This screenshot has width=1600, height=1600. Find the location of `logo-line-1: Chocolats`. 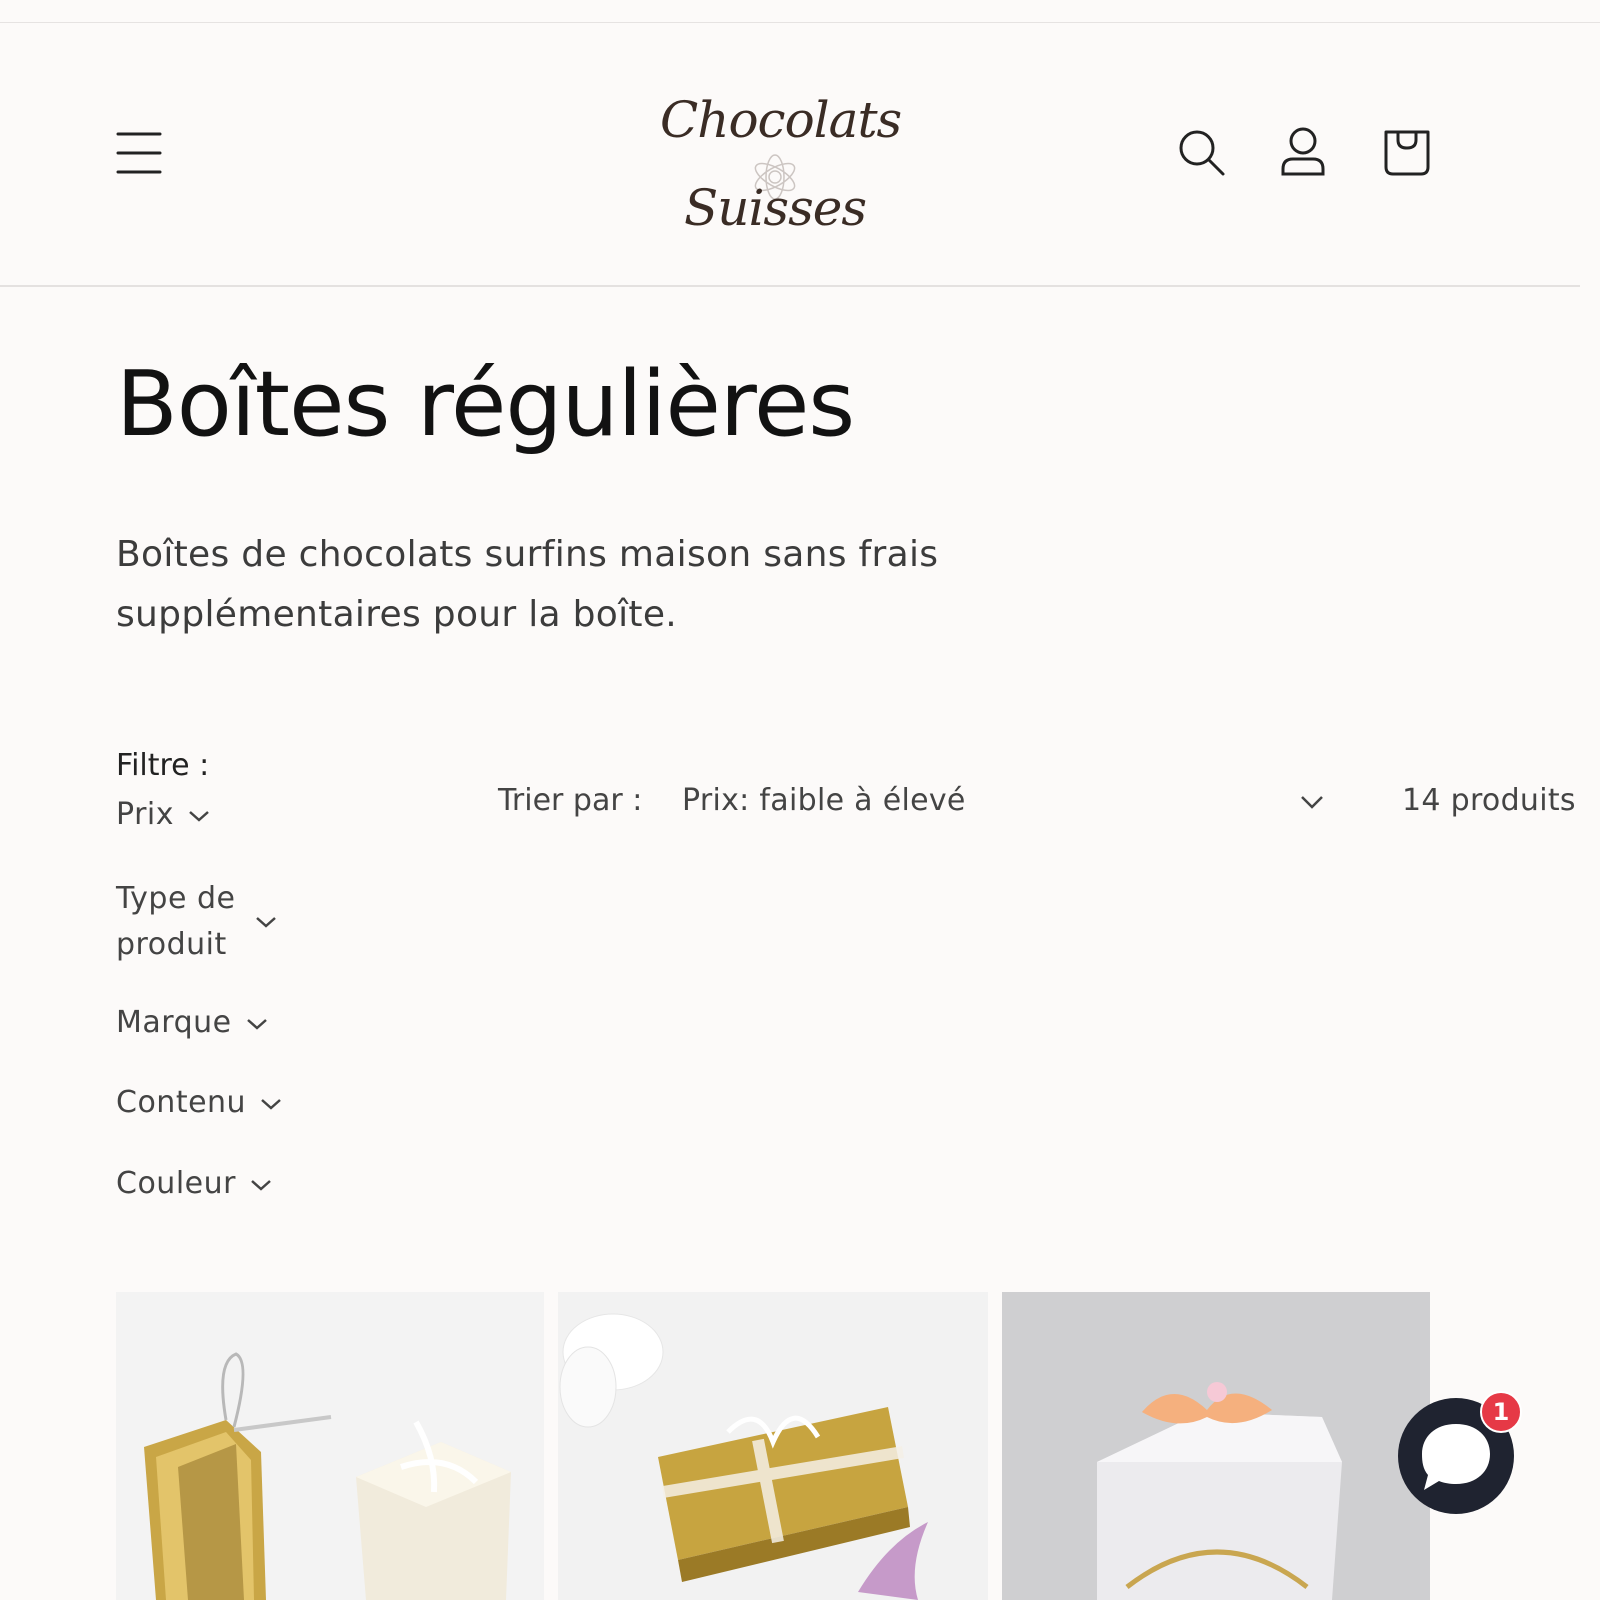

logo-line-1: Chocolats is located at coordinates (781, 120).